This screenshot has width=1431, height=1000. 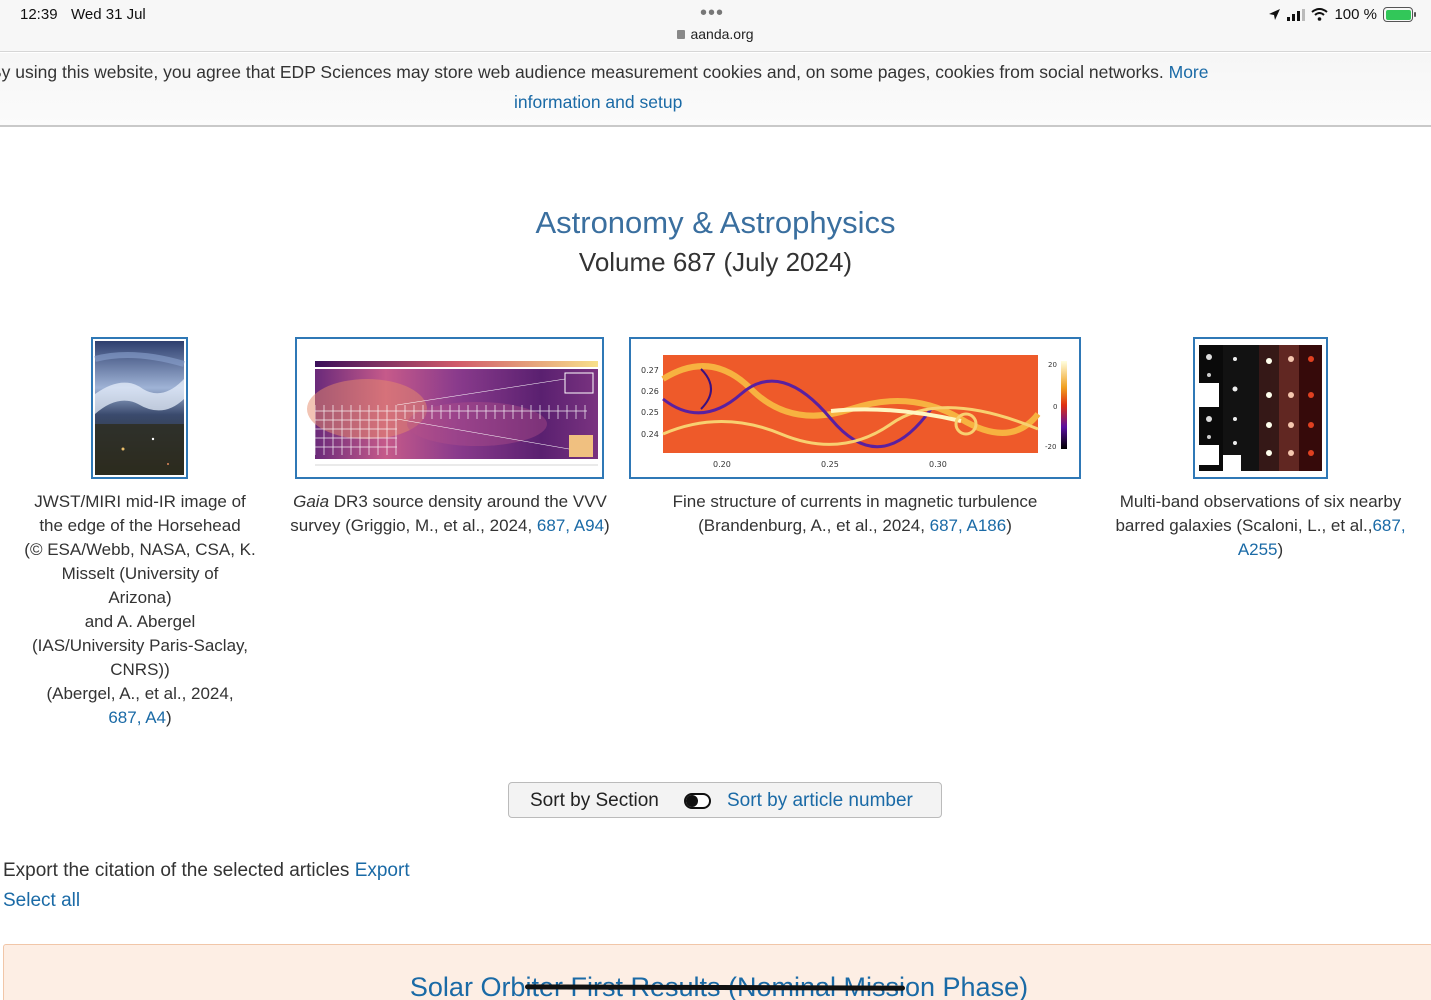 I want to click on status-indicators: 100 %, so click(x=1342, y=14).